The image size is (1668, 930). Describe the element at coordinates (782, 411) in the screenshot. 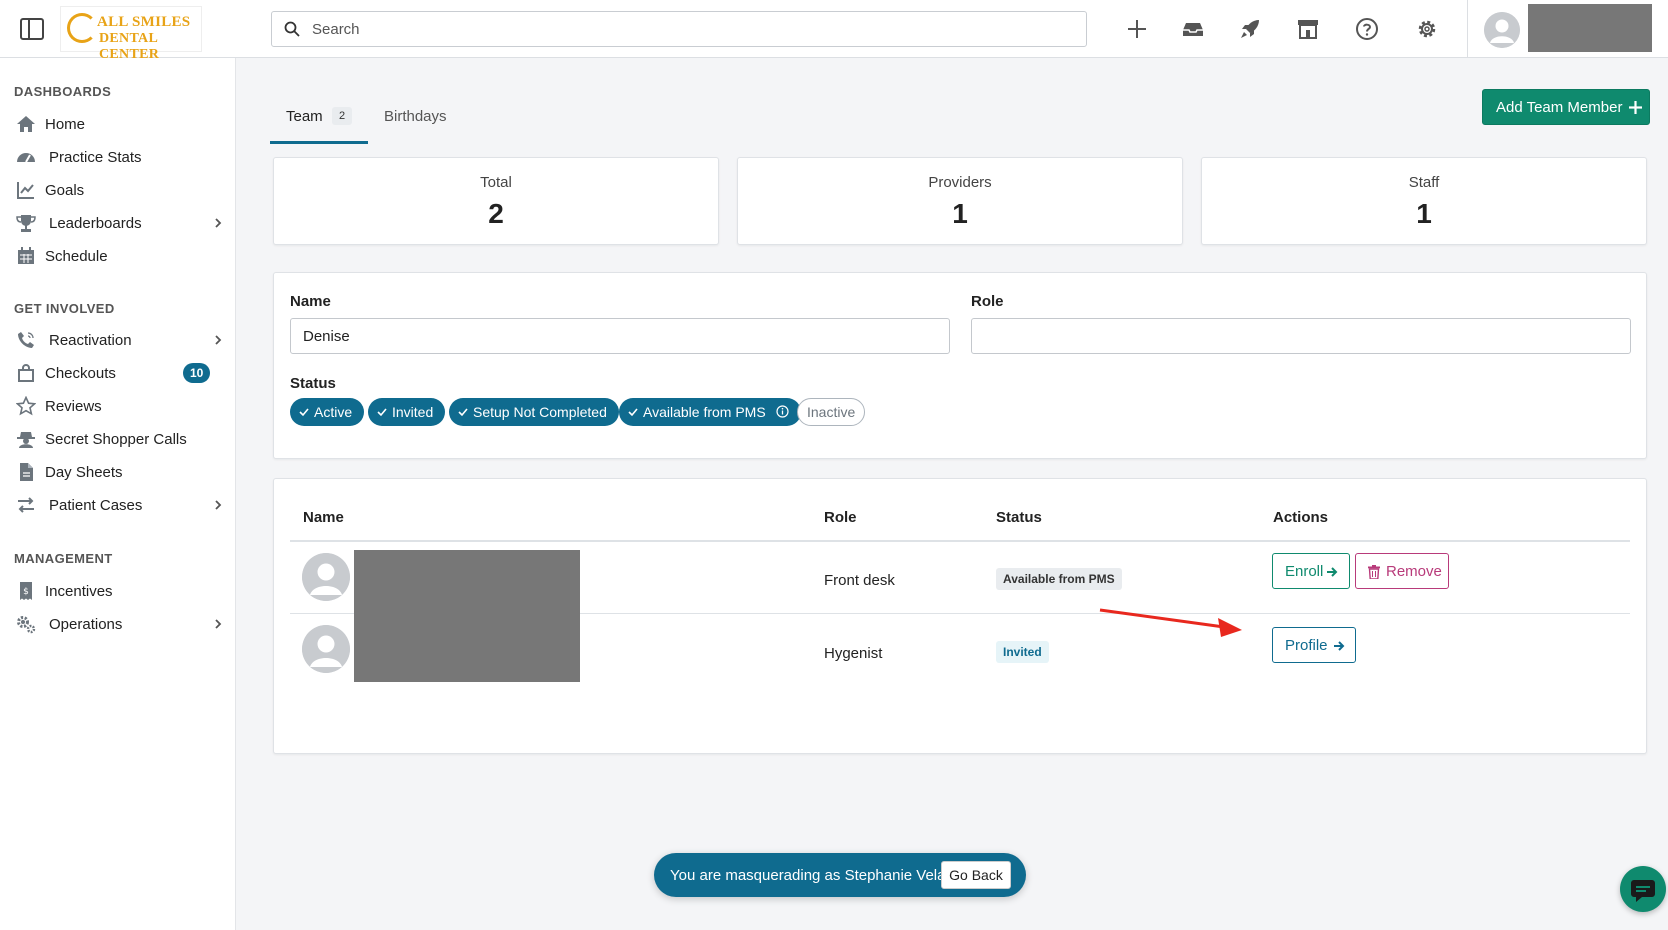

I see `info-icon` at that location.